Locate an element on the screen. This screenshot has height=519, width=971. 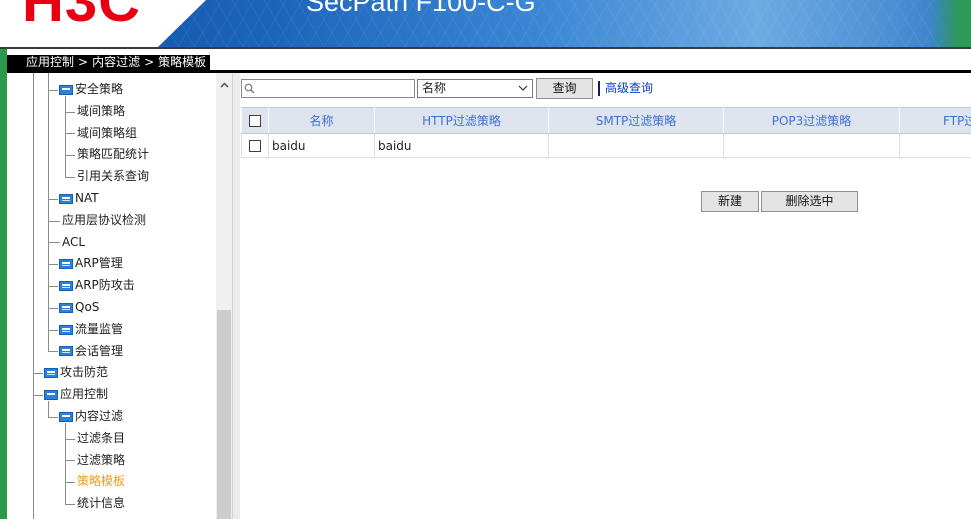
scroll-up-button is located at coordinates (224, 85).